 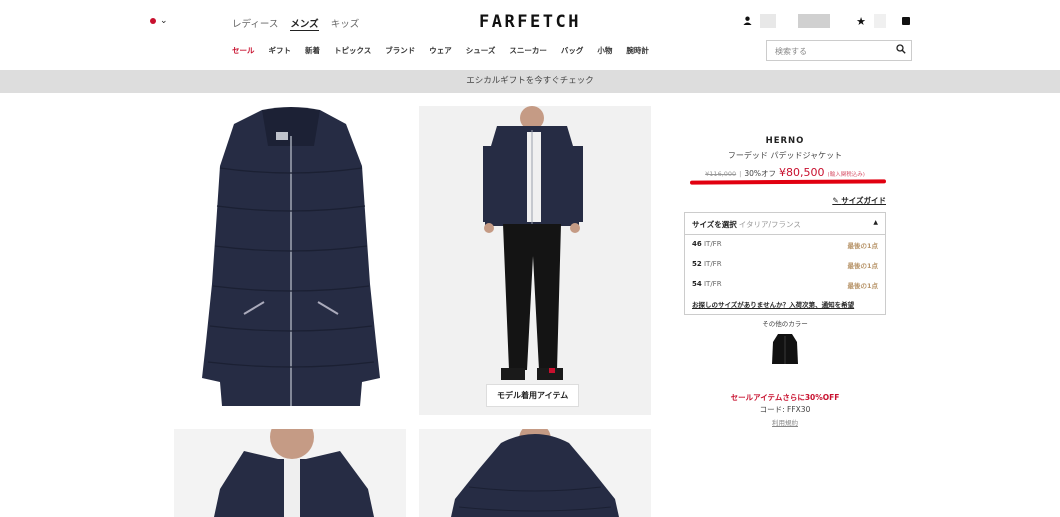 I want to click on promo-code: コード: FFX30, so click(x=785, y=409).